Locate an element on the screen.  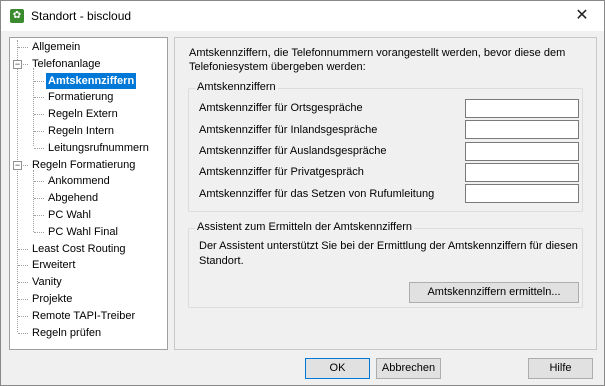
field-label-ortsgespraeche: Amtskennziffer für Ortsgespräche is located at coordinates (281, 108).